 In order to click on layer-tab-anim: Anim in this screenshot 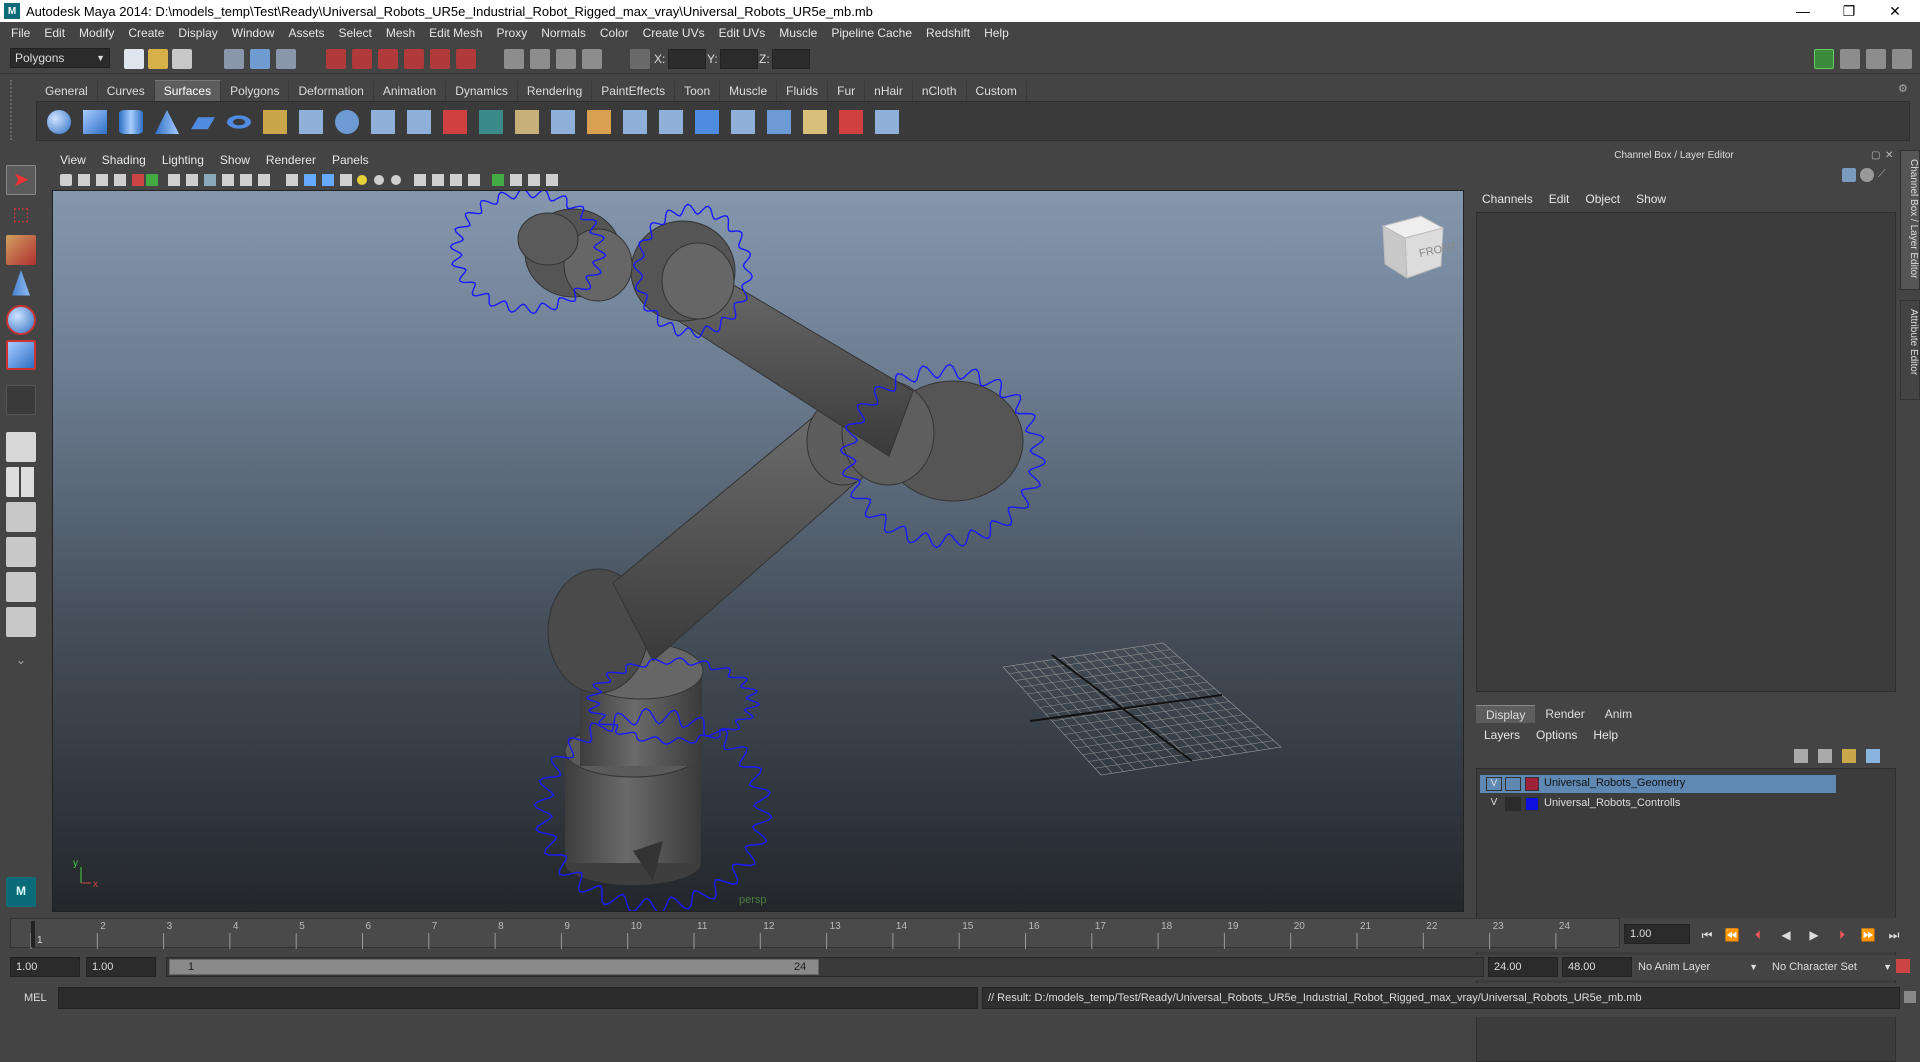, I will do `click(1618, 714)`.